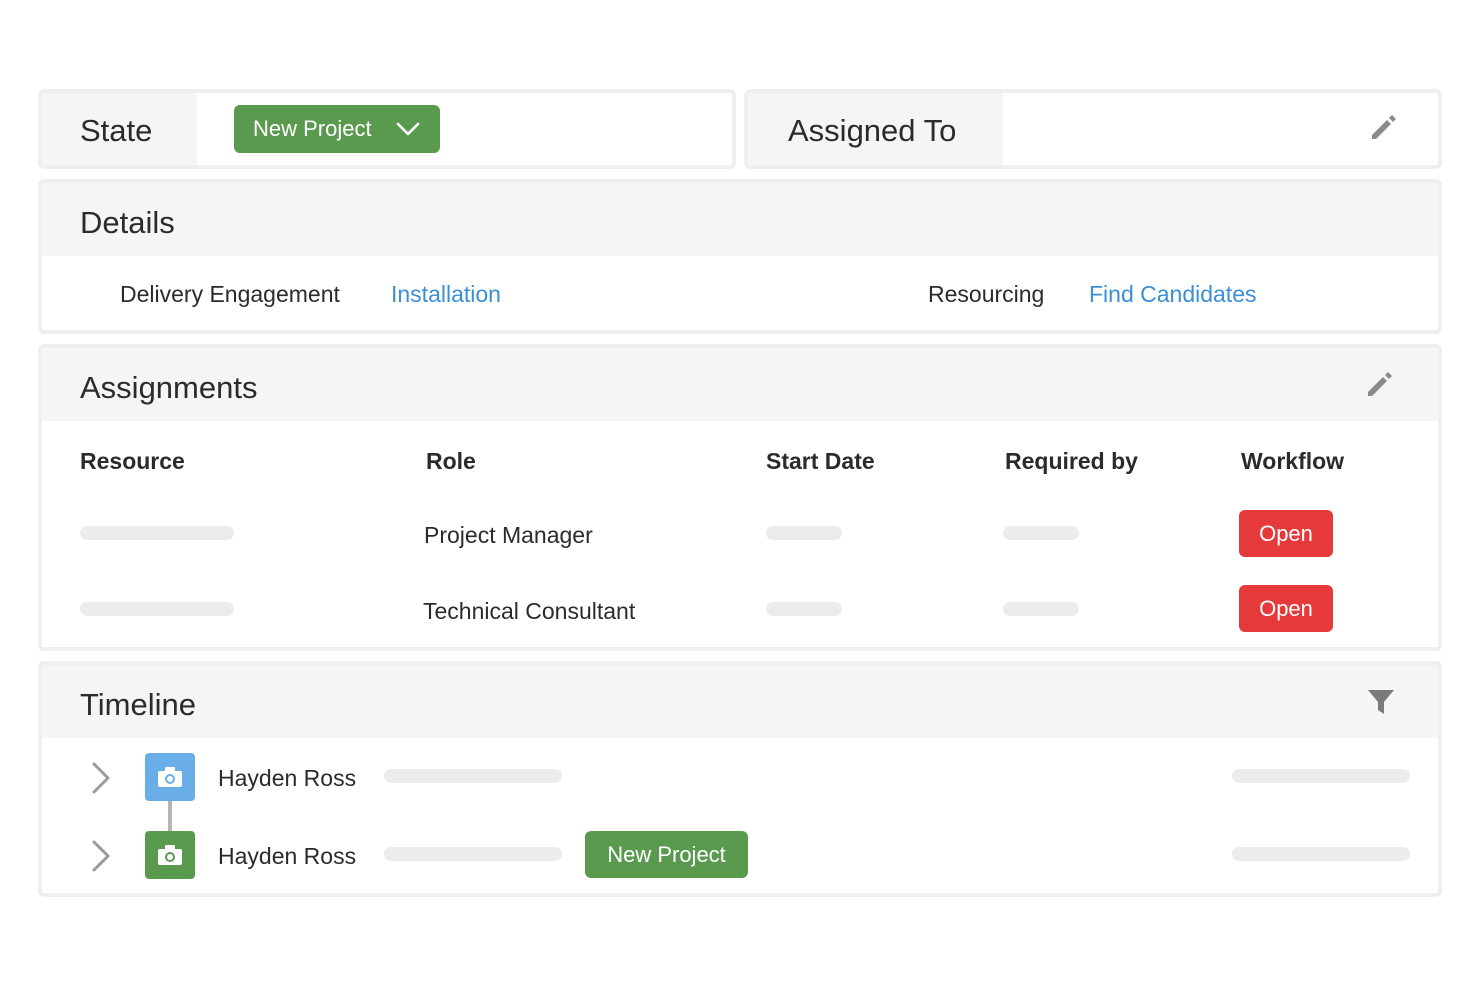  I want to click on state-dropdown: New Project, so click(337, 129).